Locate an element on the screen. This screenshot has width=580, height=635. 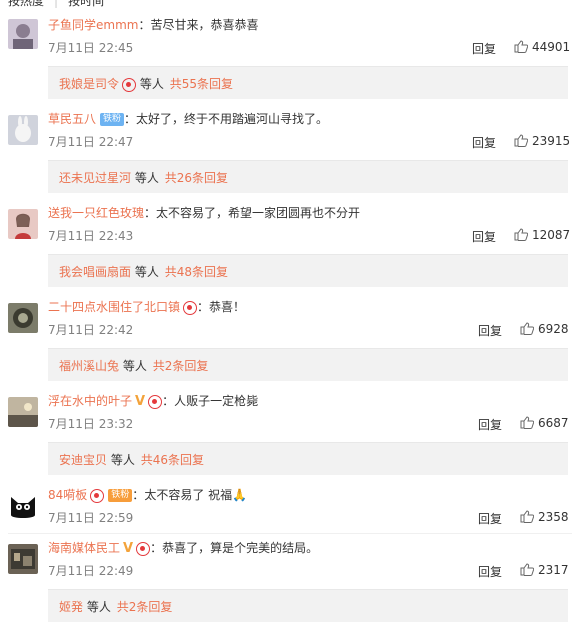
comment-time: 7月11日 22:47 is located at coordinates (91, 142).